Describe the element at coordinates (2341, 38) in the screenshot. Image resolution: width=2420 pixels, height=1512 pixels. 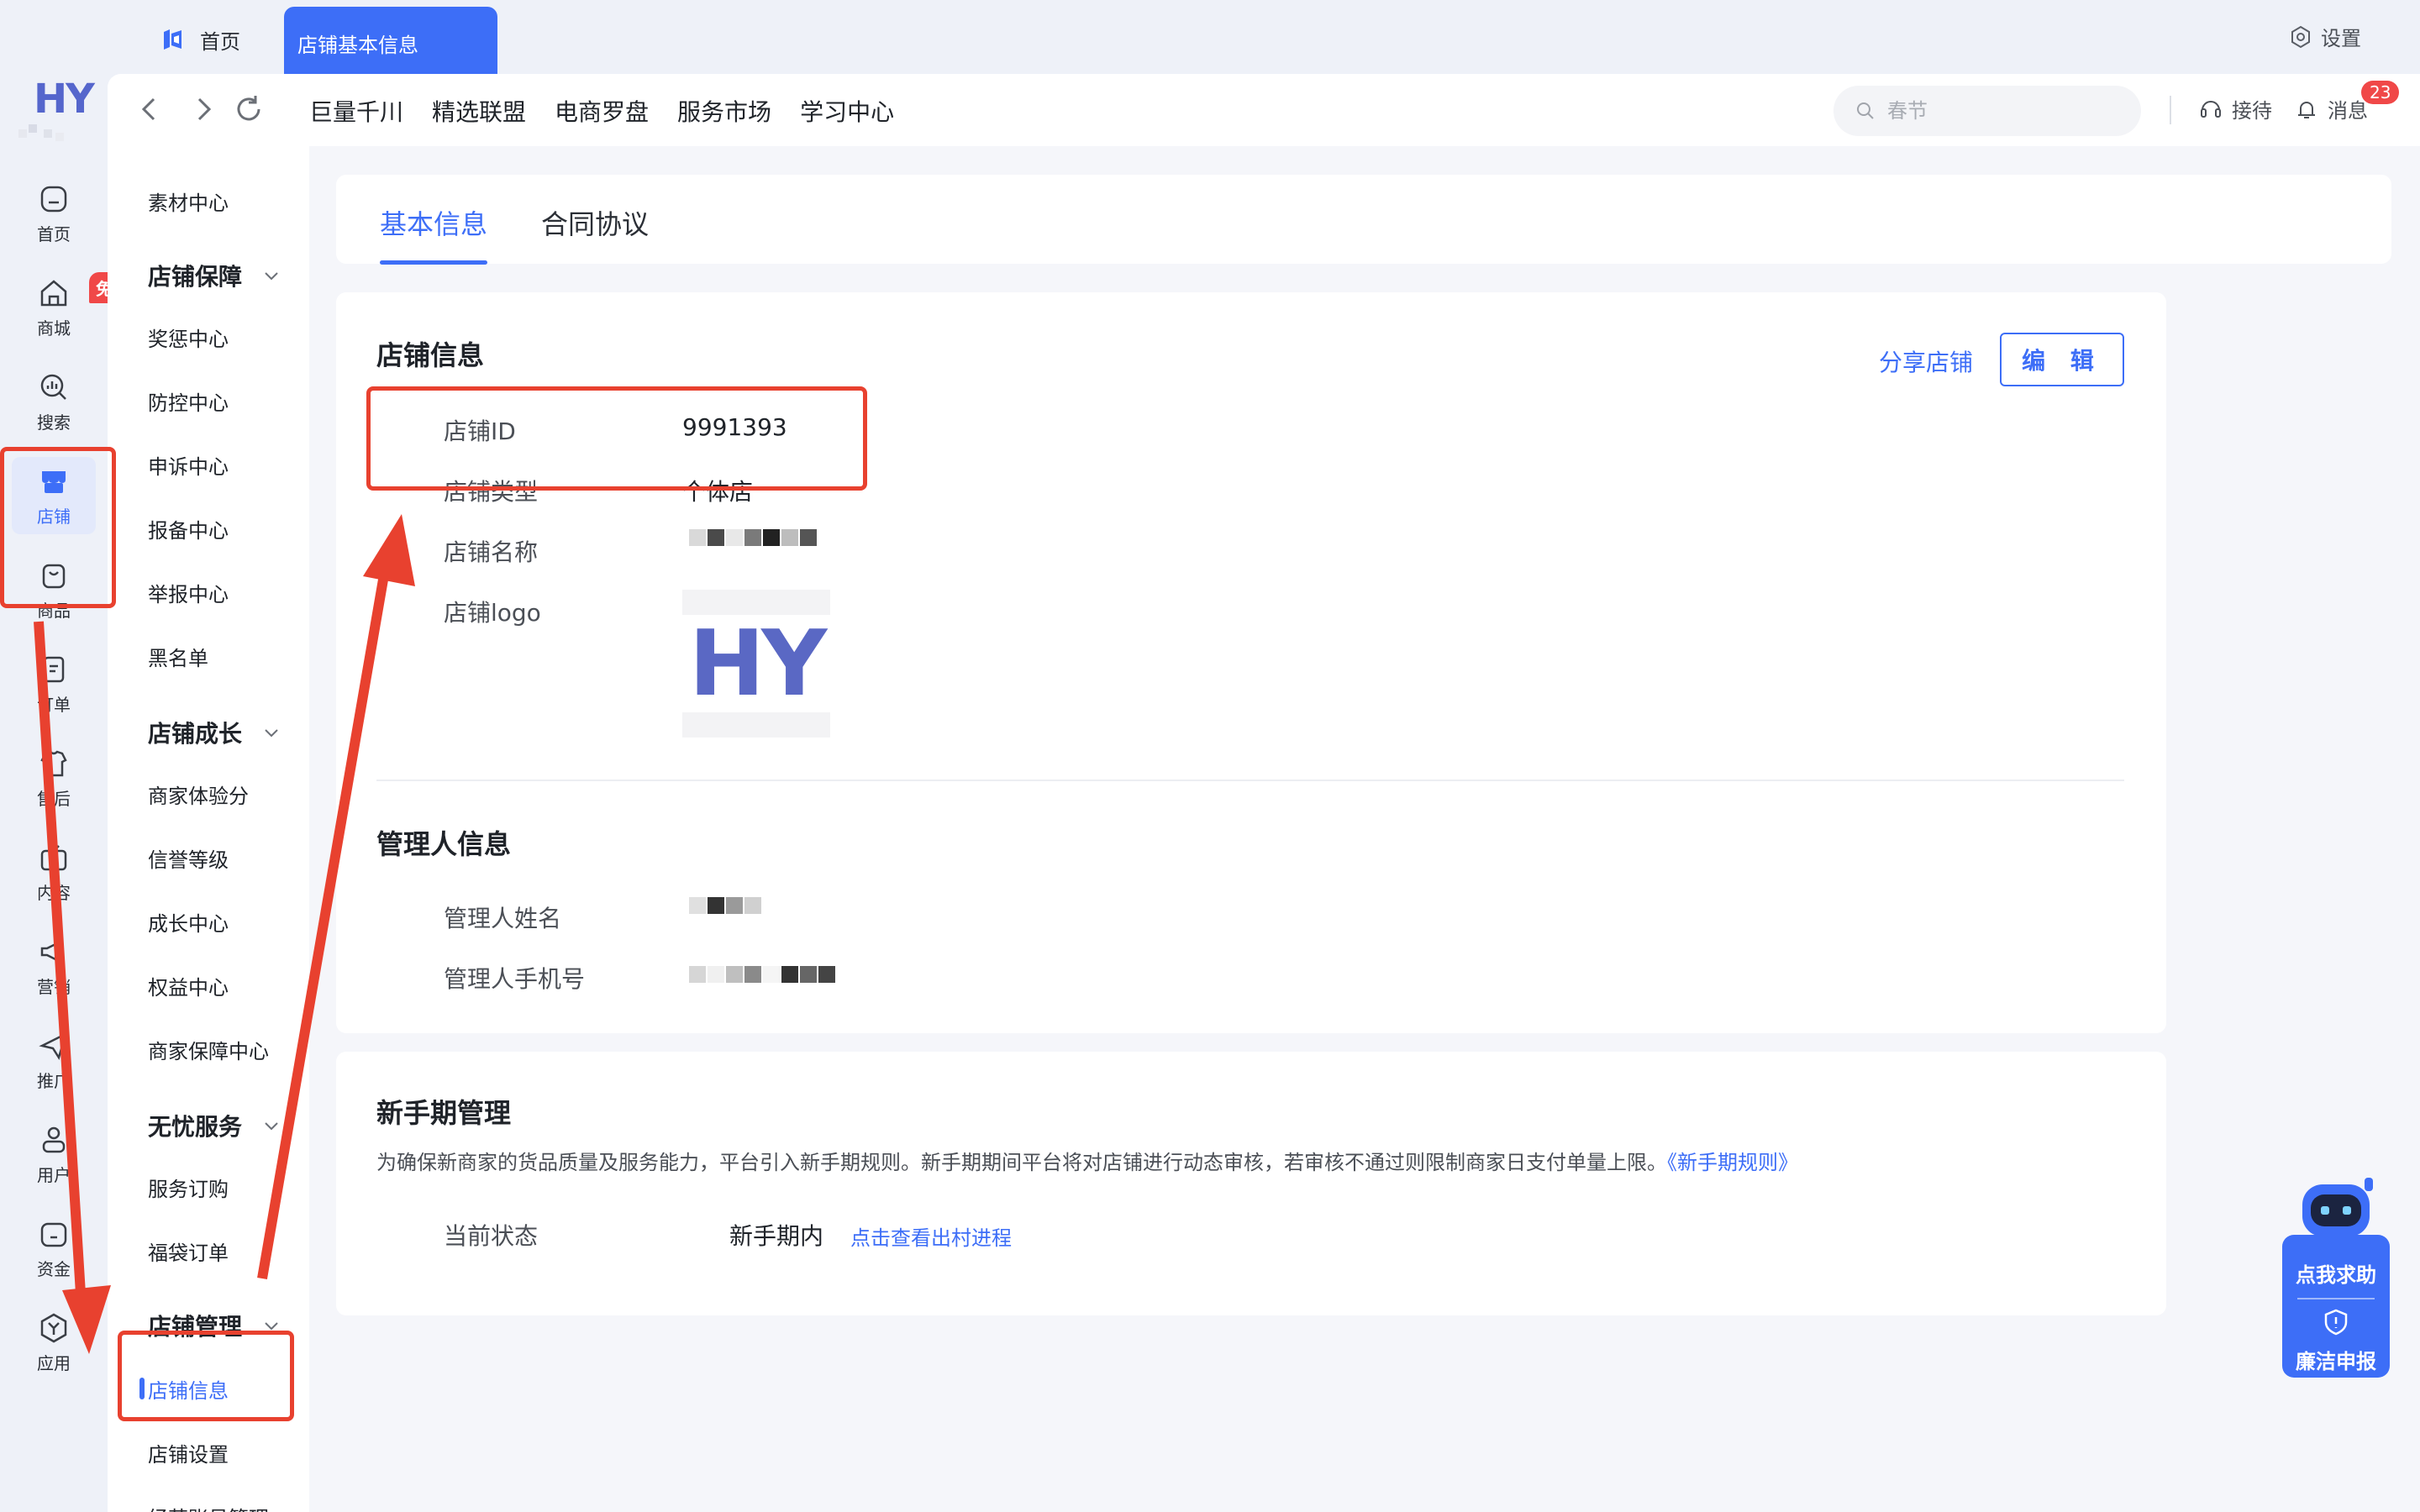
I see `settings-label: 设置` at that location.